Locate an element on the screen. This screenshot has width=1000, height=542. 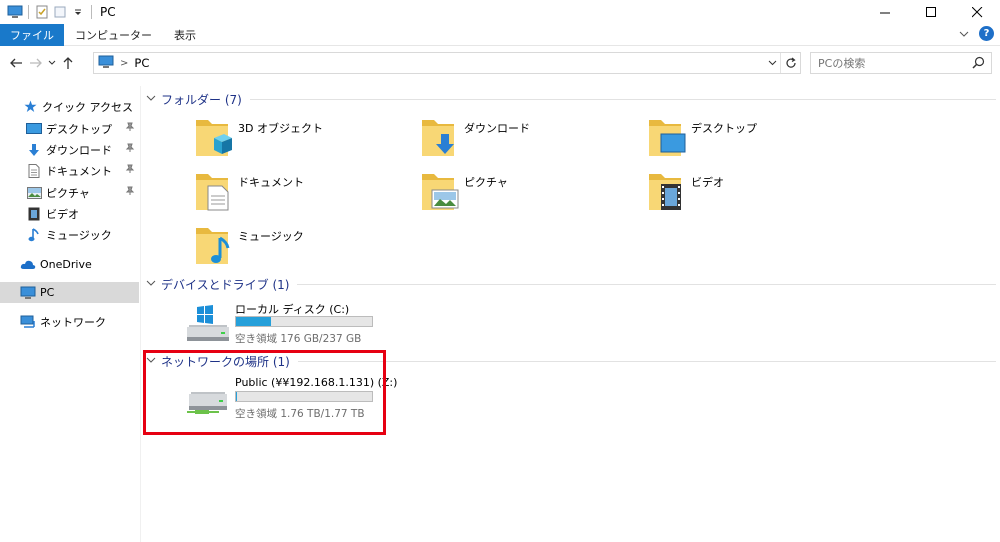
window-controls is located at coordinates (931, 12).